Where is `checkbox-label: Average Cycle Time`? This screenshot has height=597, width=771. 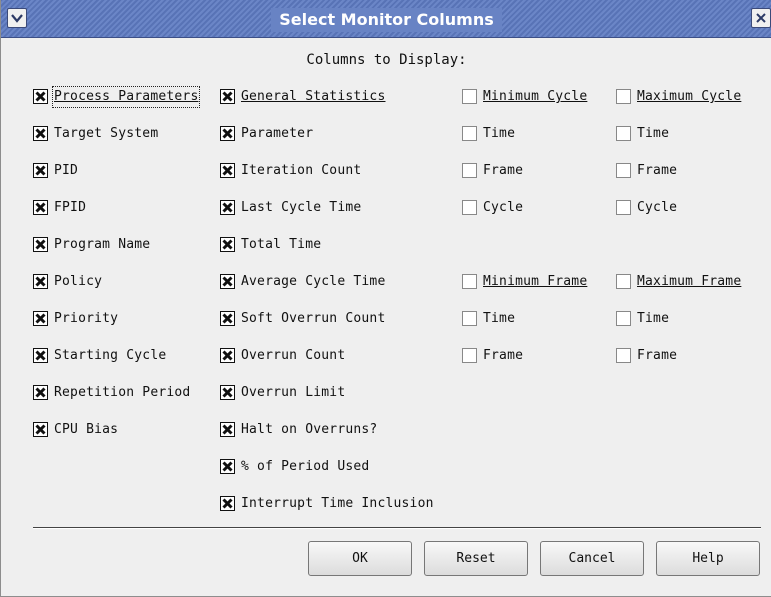 checkbox-label: Average Cycle Time is located at coordinates (313, 281).